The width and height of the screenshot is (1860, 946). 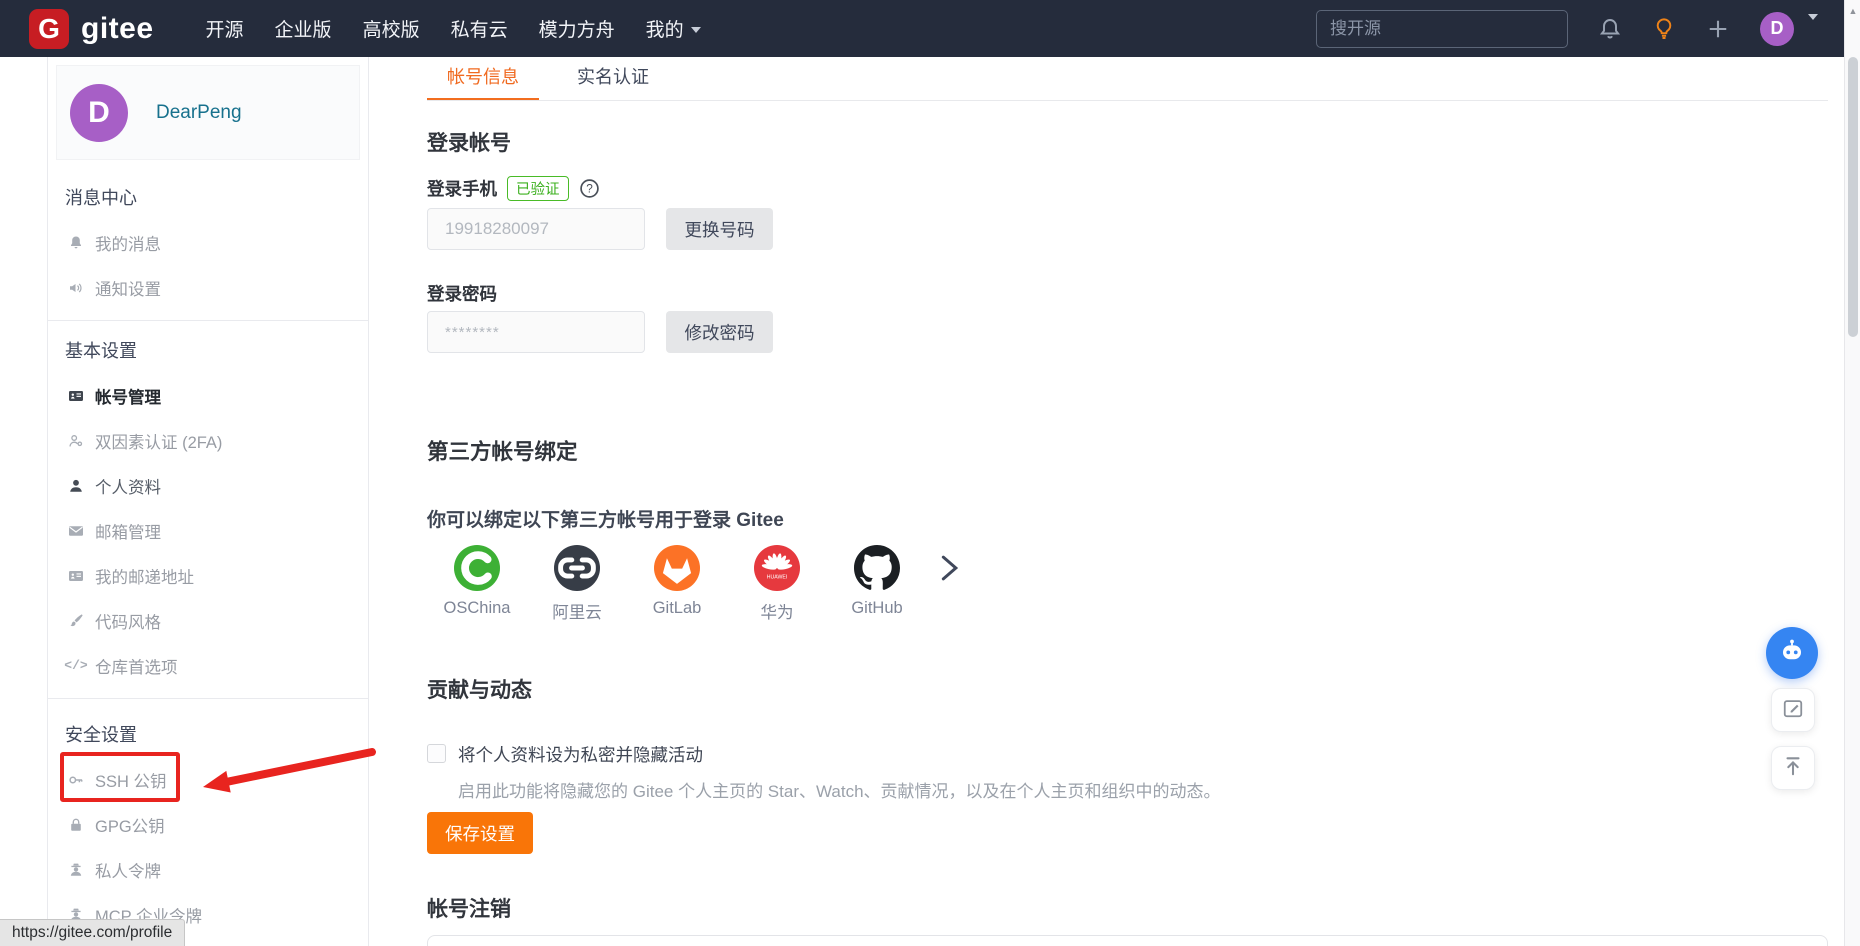 I want to click on nav-link-enterprise: 企业版, so click(x=303, y=28).